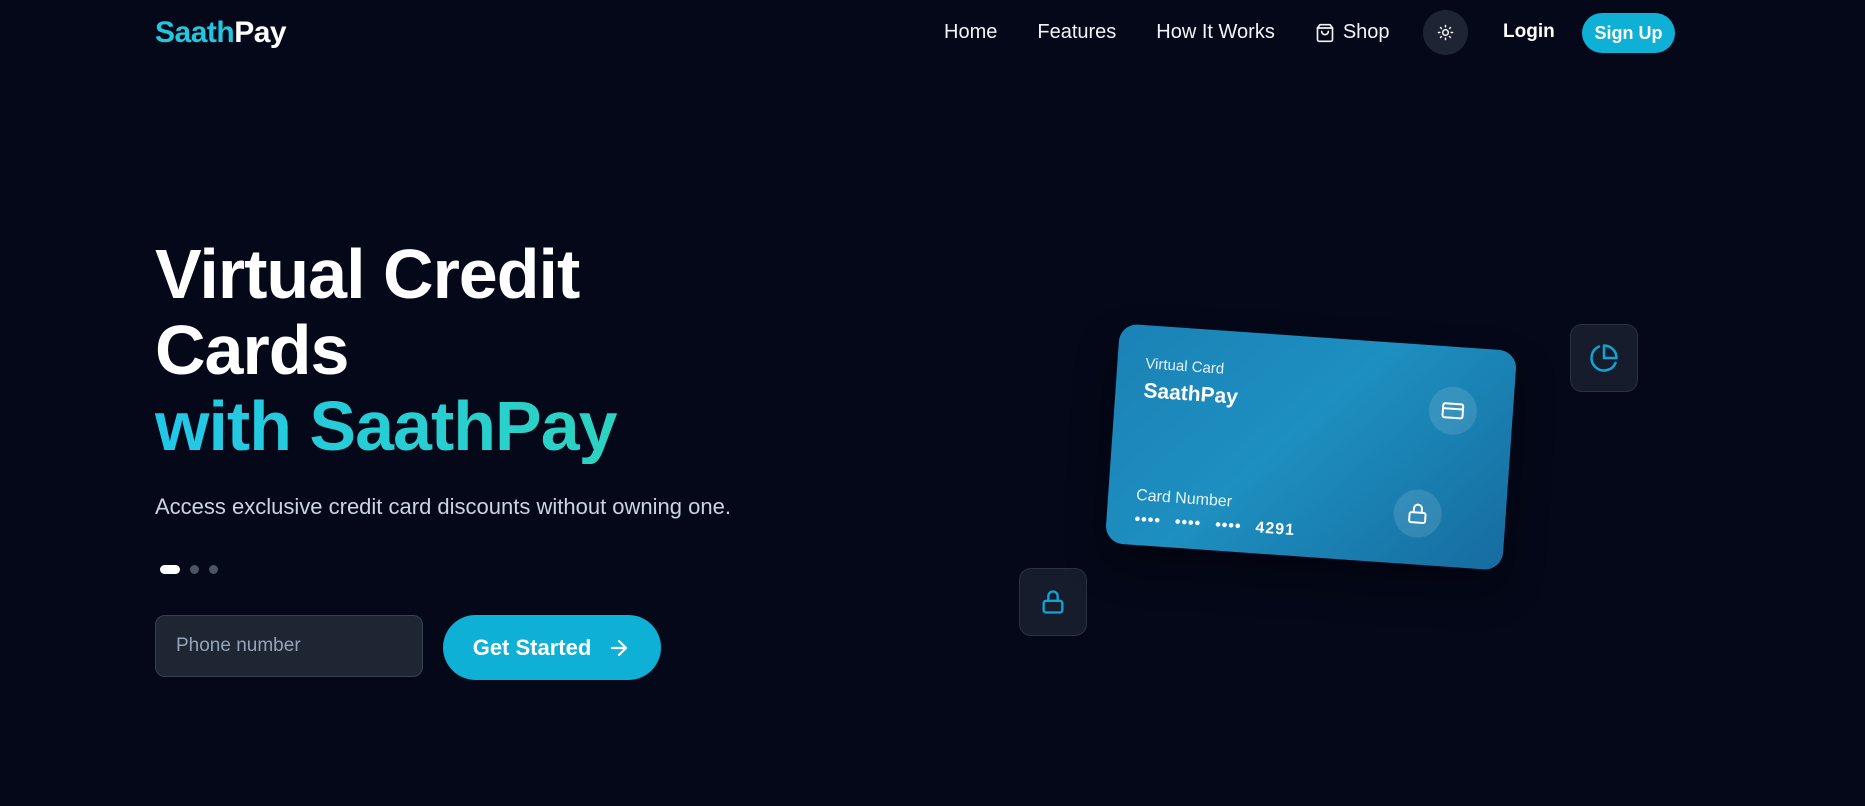 Image resolution: width=1865 pixels, height=806 pixels. Describe the element at coordinates (532, 647) in the screenshot. I see `get-started-label: Get Started` at that location.